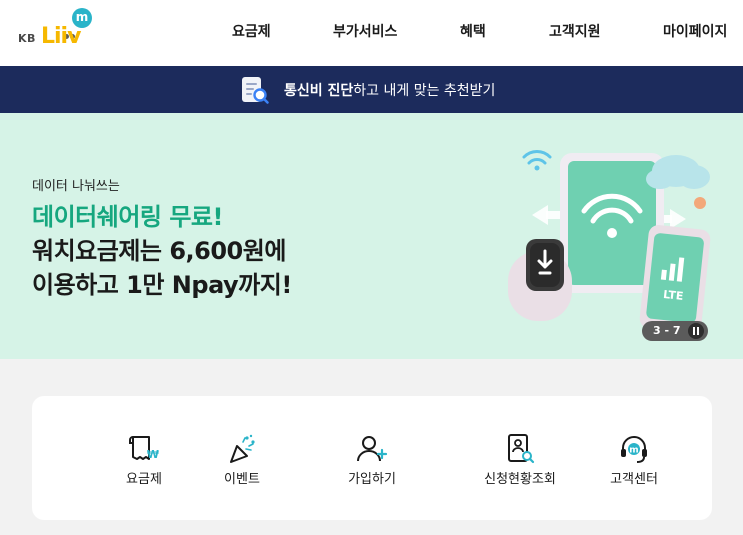 This screenshot has height=535, width=743. Describe the element at coordinates (667, 330) in the screenshot. I see `pager-count: 3 - 7` at that location.